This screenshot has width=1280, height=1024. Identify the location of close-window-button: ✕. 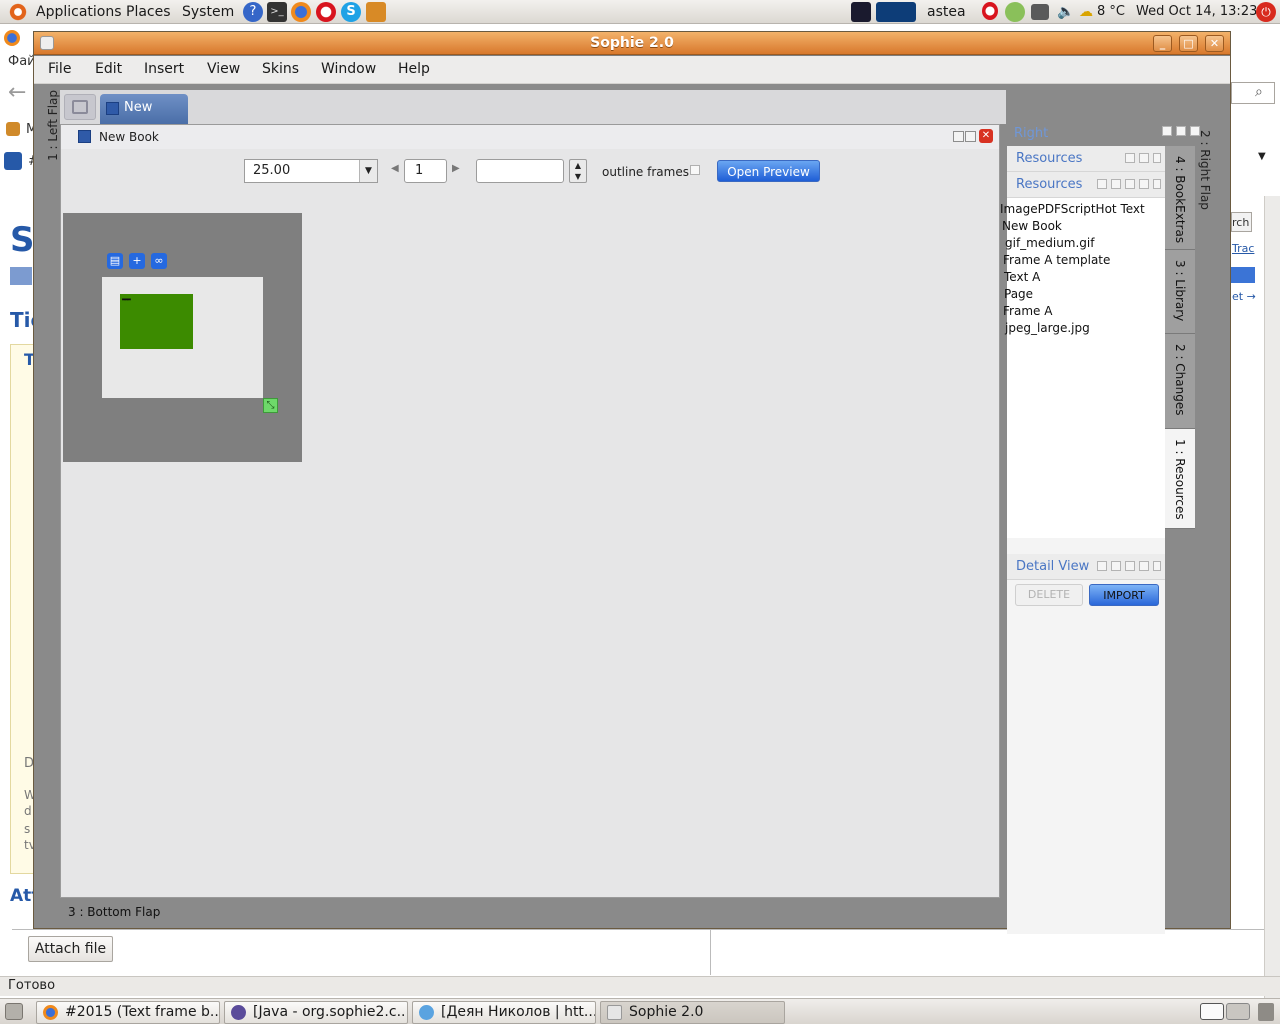
(1214, 43).